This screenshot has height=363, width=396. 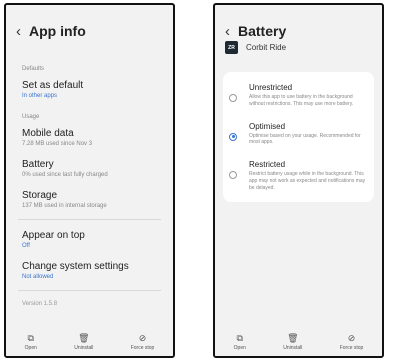 I want to click on app-name: Corbit Ride, so click(x=266, y=47).